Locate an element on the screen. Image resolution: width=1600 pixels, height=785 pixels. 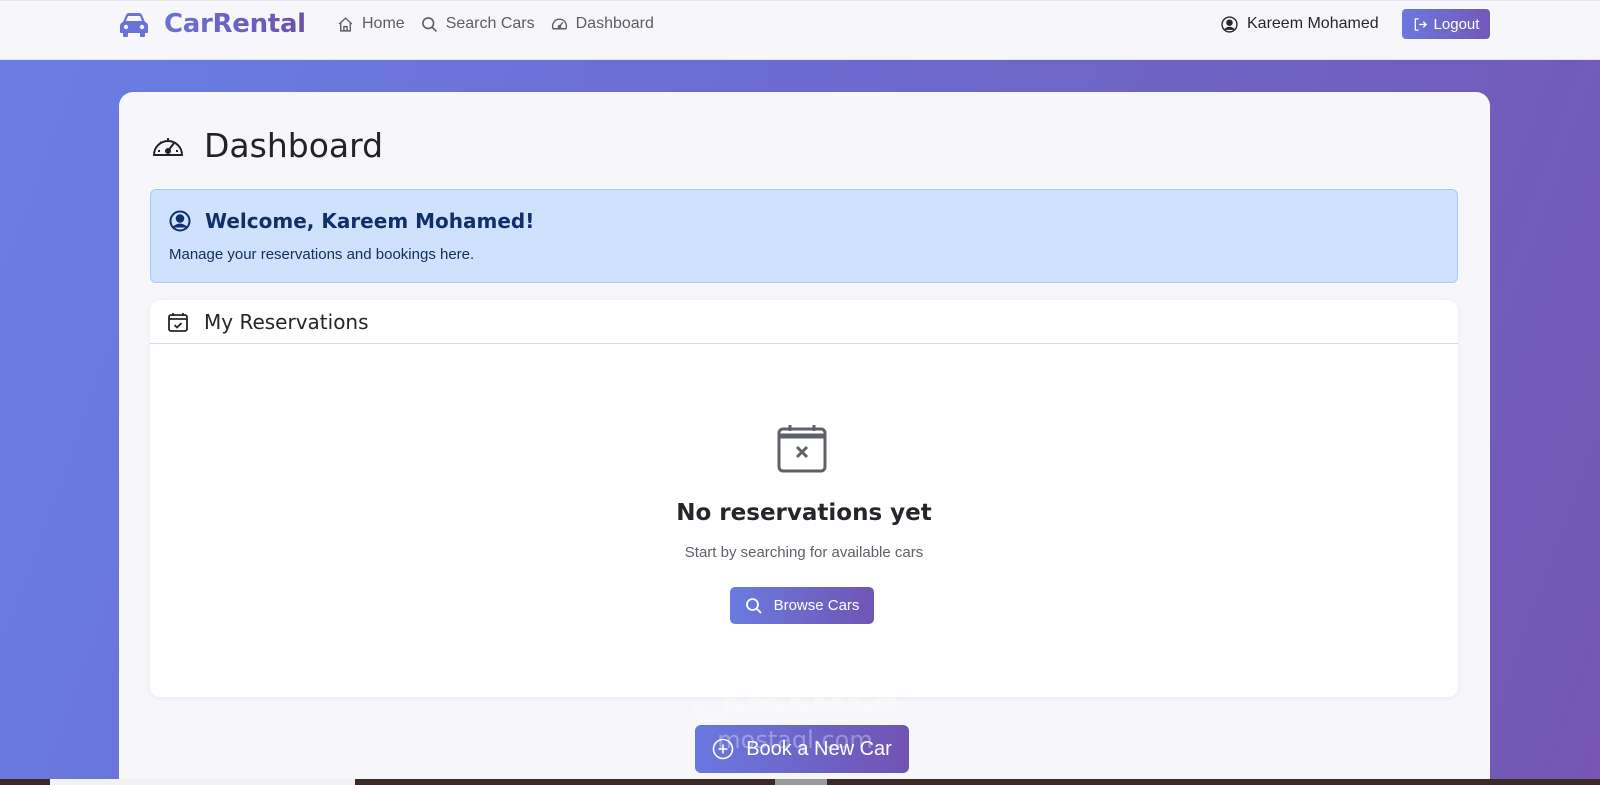
nav-link-dashboard: Dashboard is located at coordinates (602, 24).